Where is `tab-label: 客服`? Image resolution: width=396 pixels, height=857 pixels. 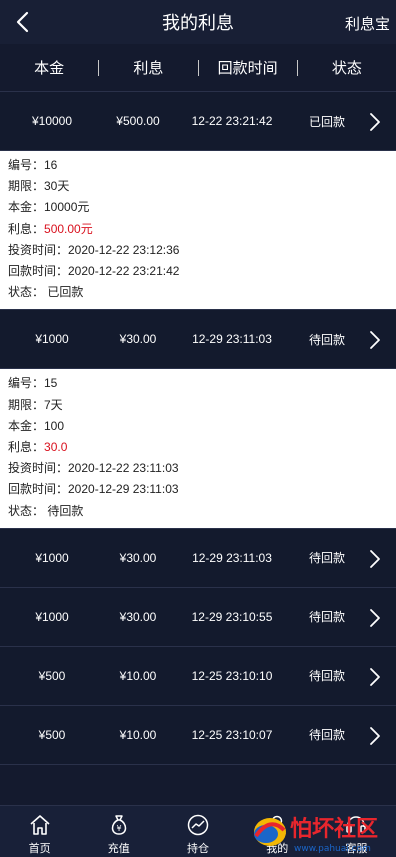 tab-label: 客服 is located at coordinates (356, 849).